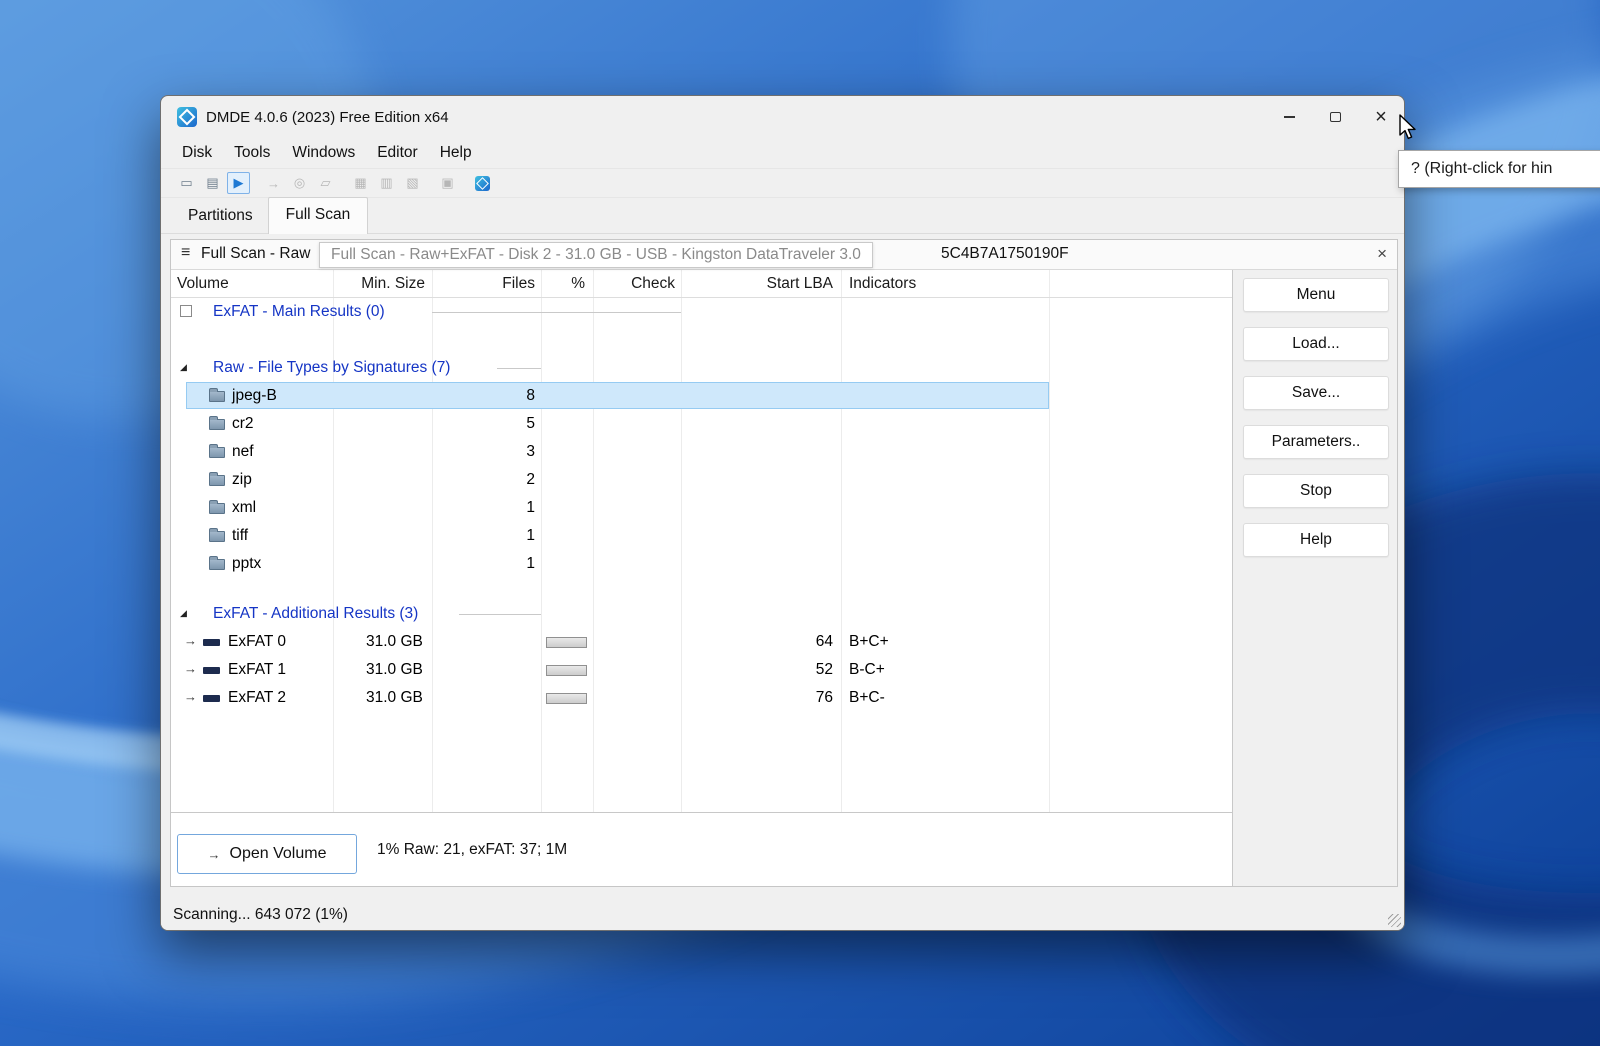 Image resolution: width=1600 pixels, height=1046 pixels. I want to click on table-row-zip: zip 2, so click(701, 480).